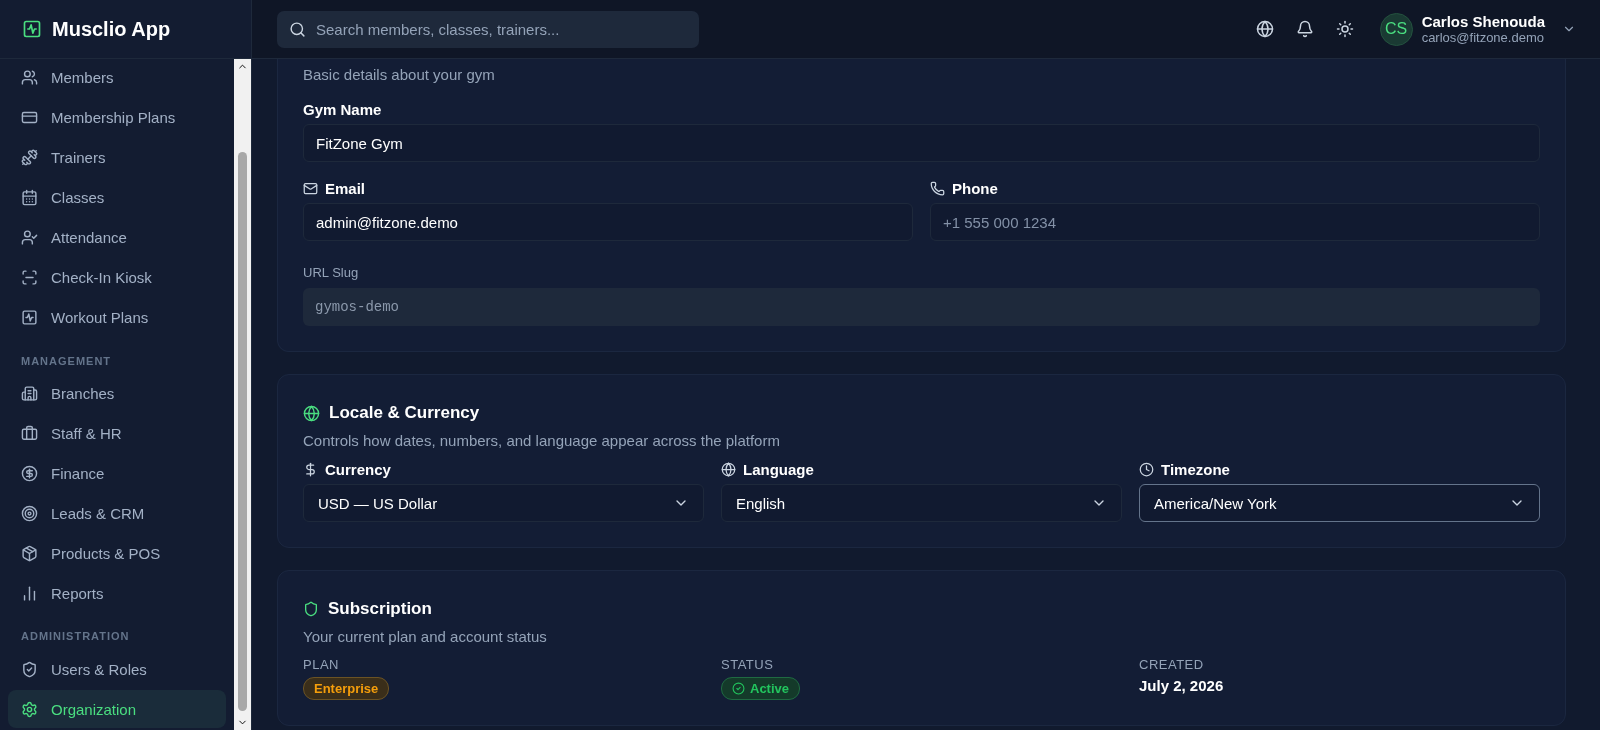 Image resolution: width=1600 pixels, height=730 pixels. I want to click on shield-icon, so click(311, 609).